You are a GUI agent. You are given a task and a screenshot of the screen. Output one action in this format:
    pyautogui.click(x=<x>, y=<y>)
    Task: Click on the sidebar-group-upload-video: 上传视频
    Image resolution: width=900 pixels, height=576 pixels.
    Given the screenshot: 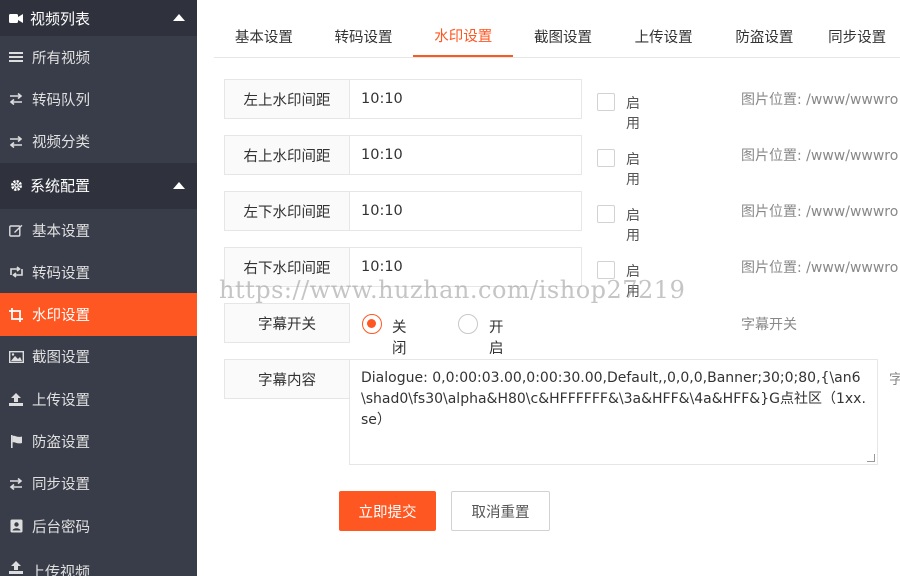 What is the action you would take?
    pyautogui.click(x=98, y=562)
    